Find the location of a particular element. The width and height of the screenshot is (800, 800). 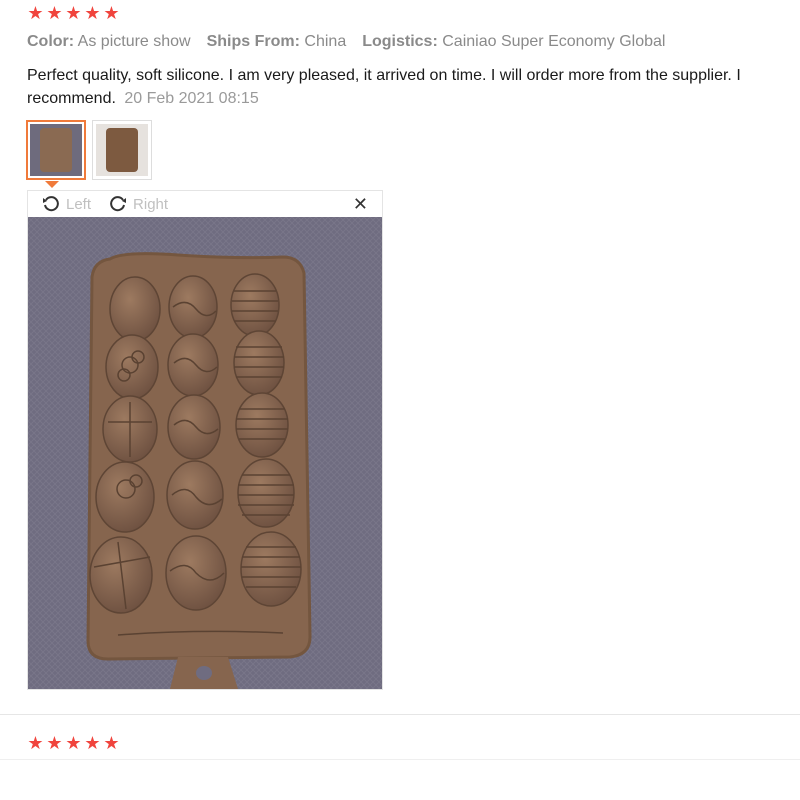

rotate-right-button: Right is located at coordinates (138, 204).